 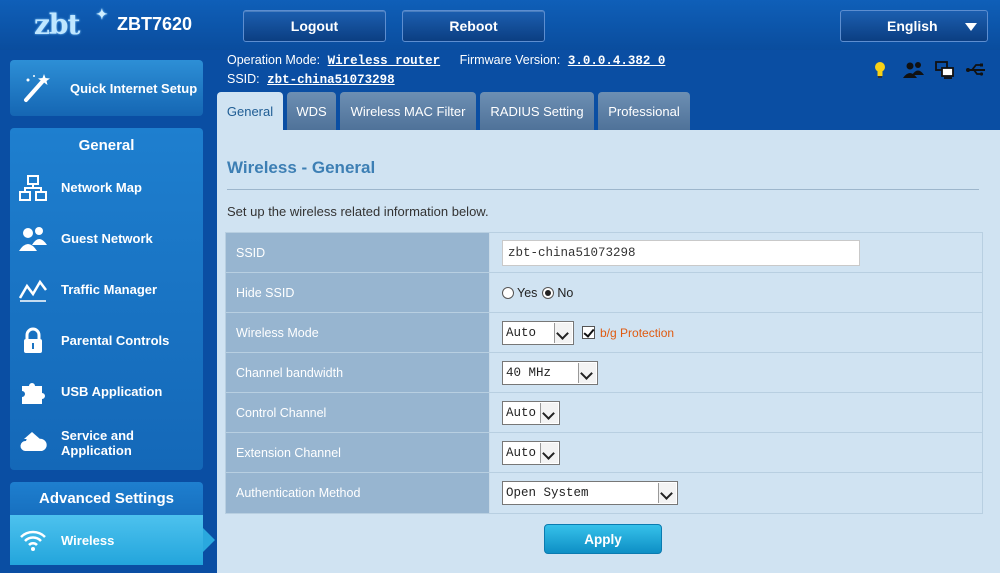 I want to click on bg-protection-checkbox, so click(x=588, y=332).